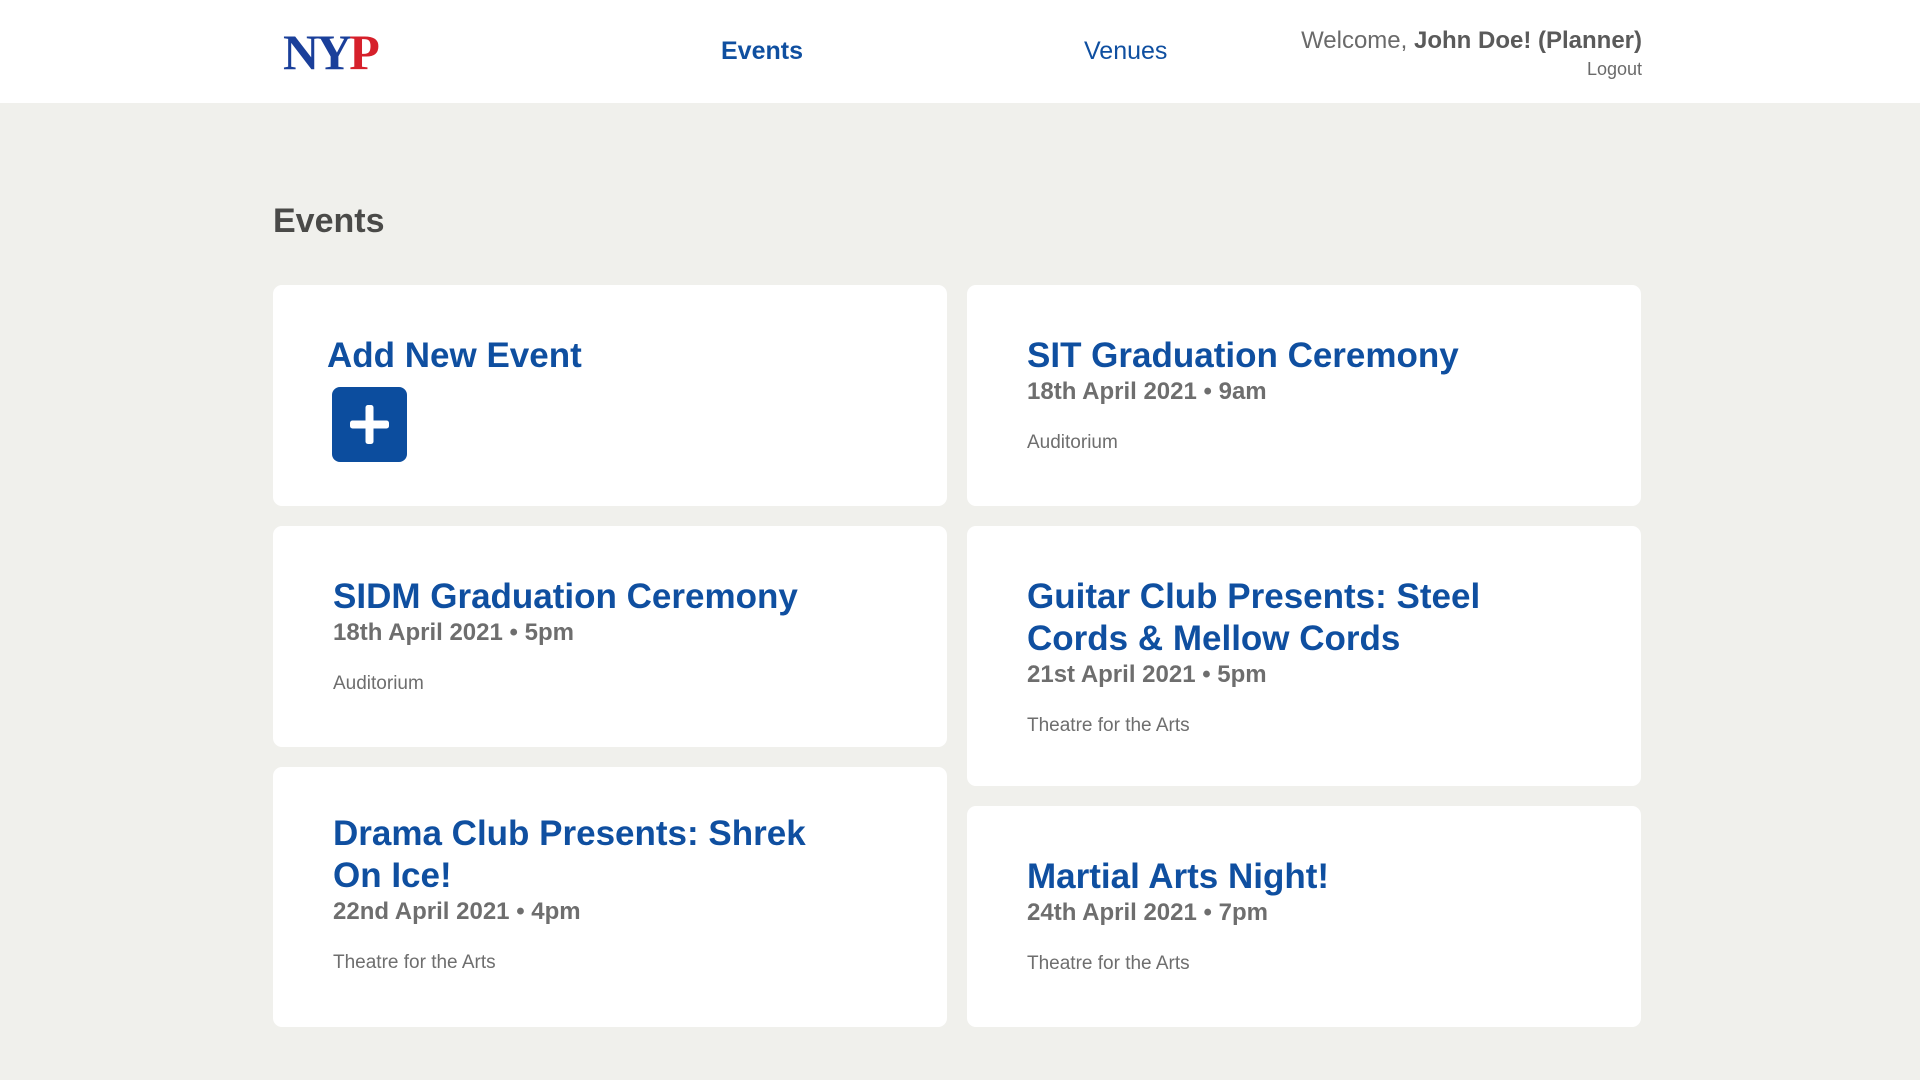 This screenshot has height=1080, width=1920. What do you see at coordinates (457, 911) in the screenshot?
I see `event-datetime: 22nd April 2021 • 4pm` at bounding box center [457, 911].